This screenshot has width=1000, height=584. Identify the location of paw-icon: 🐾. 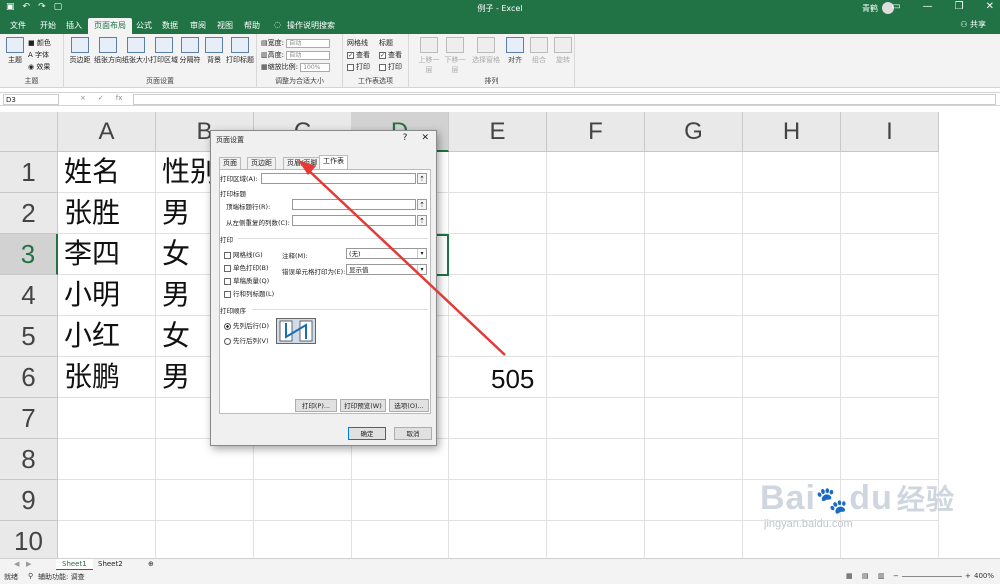
(832, 500).